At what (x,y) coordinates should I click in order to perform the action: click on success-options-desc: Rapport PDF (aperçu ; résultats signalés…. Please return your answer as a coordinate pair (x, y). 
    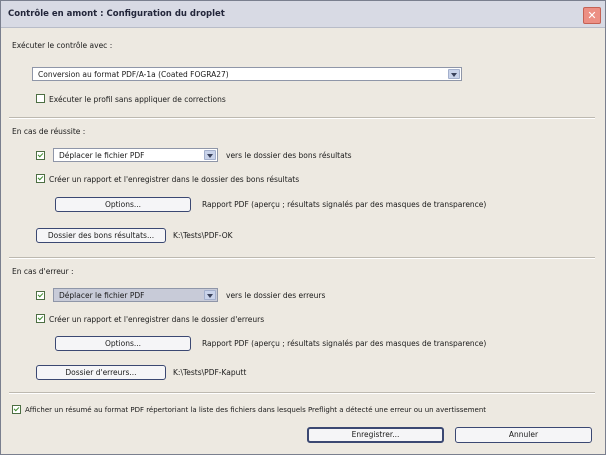
    Looking at the image, I should click on (344, 204).